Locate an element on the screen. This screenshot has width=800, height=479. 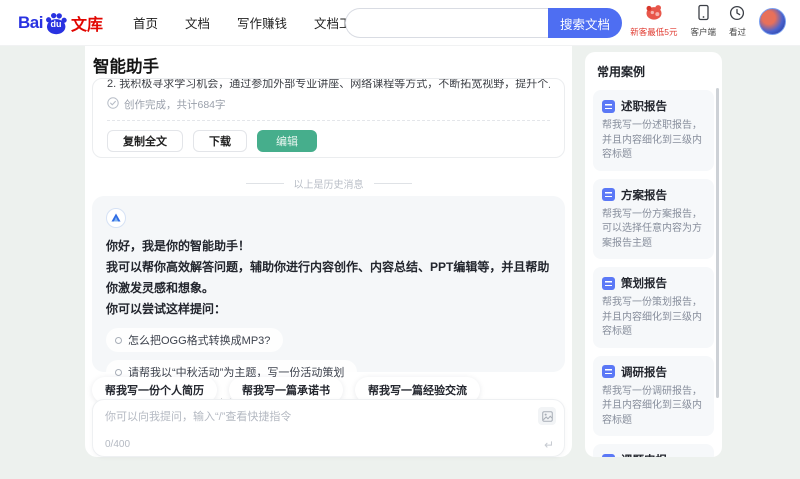
header-actions: 新客最低5元 客户端 看过 is located at coordinates (708, 21).